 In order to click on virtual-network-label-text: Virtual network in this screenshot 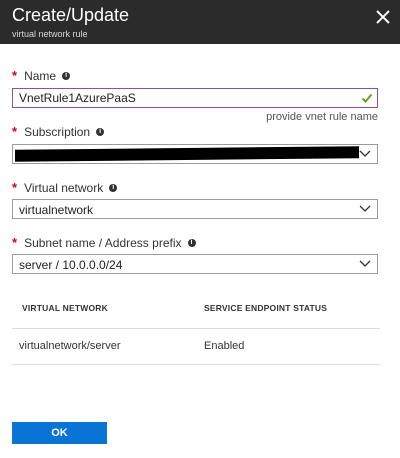, I will do `click(64, 187)`.